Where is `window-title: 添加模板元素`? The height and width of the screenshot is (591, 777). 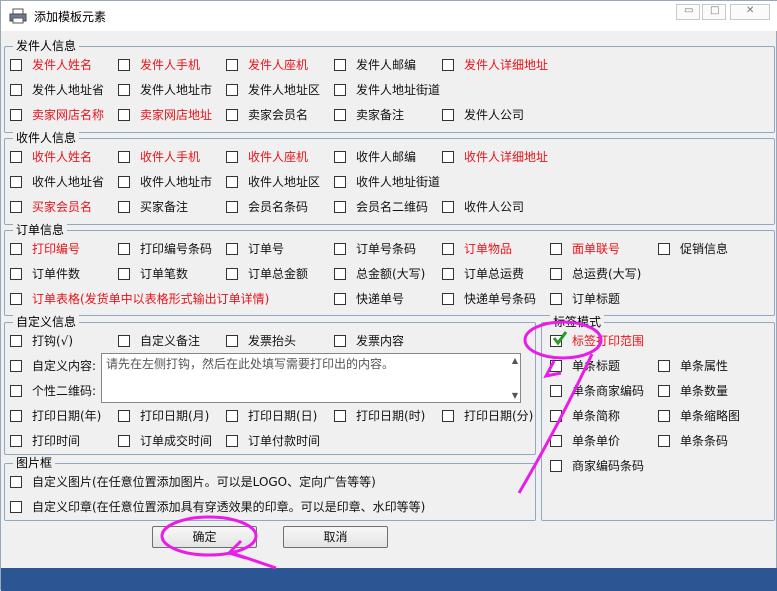 window-title: 添加模板元素 is located at coordinates (70, 17).